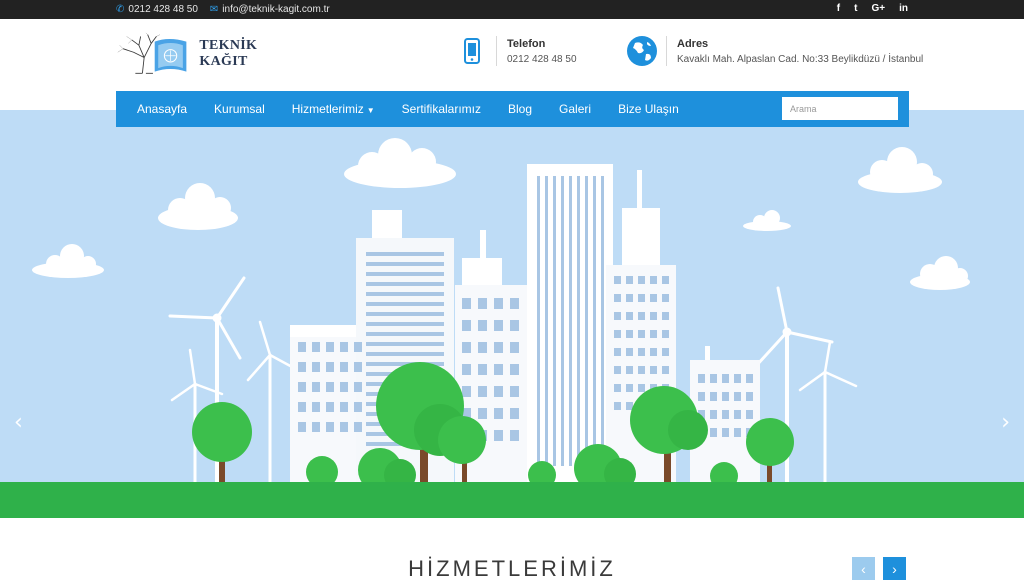 The image size is (1024, 584). I want to click on envelope-icon: ✉, so click(214, 9).